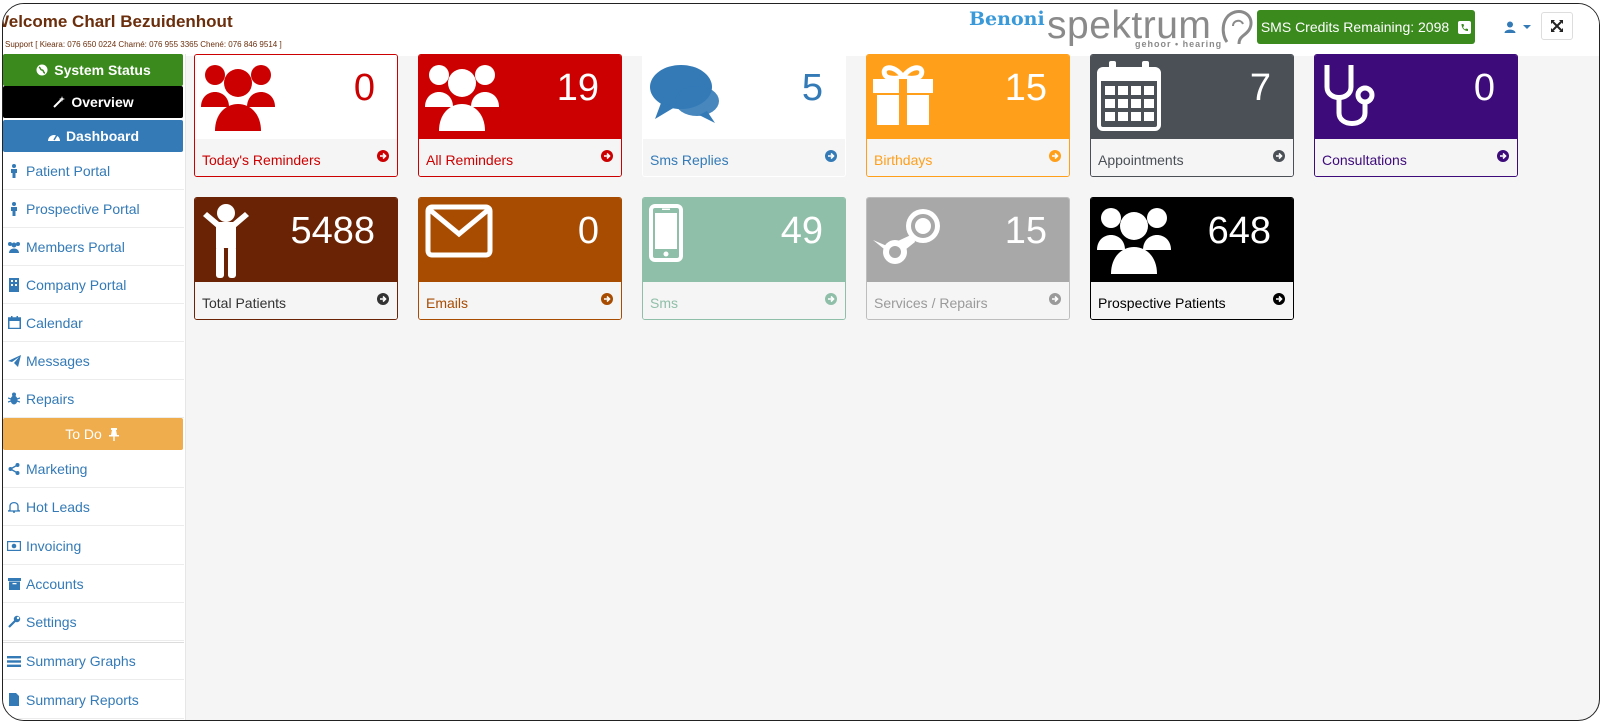 The width and height of the screenshot is (1602, 724). Describe the element at coordinates (520, 258) in the screenshot. I see `tile-emails: 0 Emails` at that location.